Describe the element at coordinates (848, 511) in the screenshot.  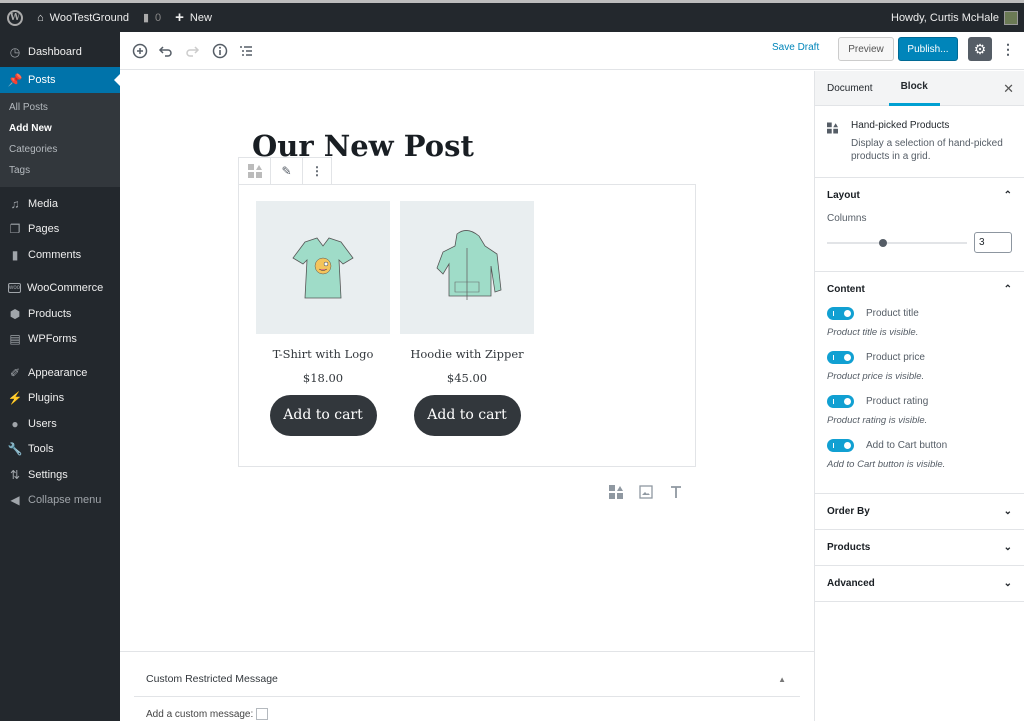
I see `panel-title: Order By` at that location.